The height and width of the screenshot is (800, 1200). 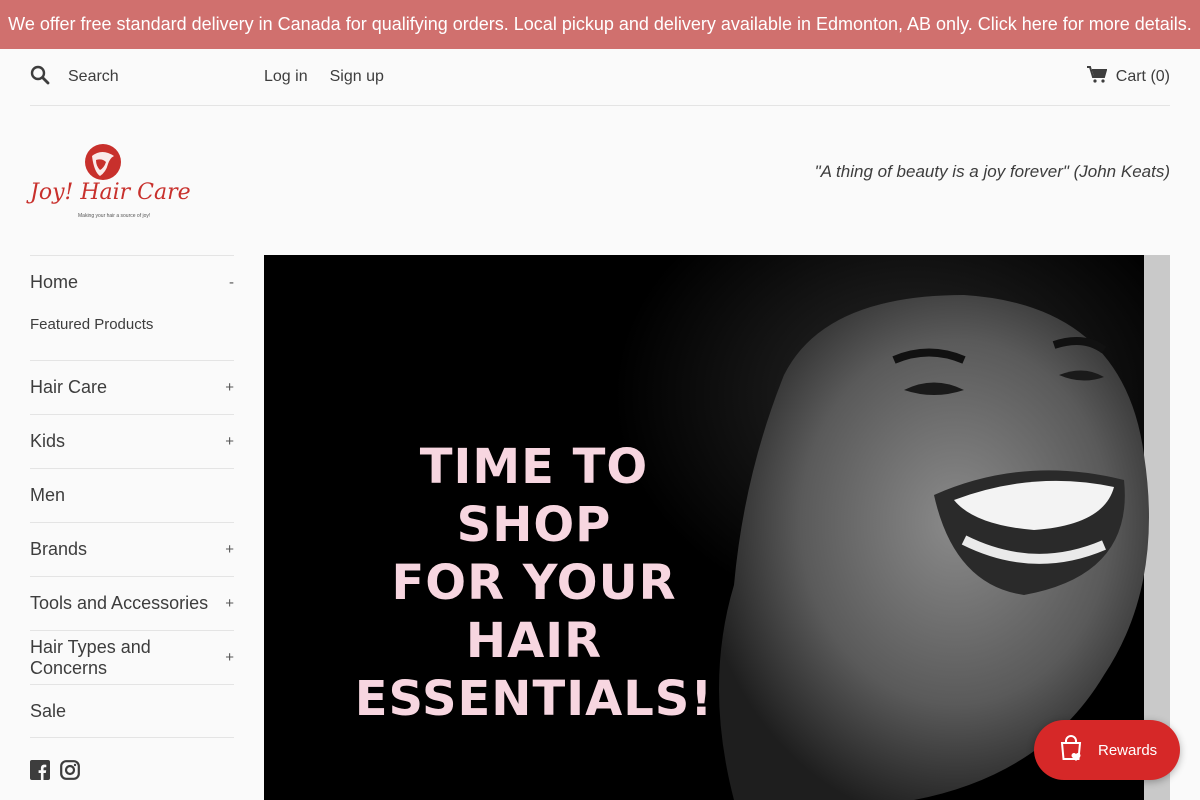 What do you see at coordinates (231, 282) in the screenshot?
I see `collapse-toggle: -` at bounding box center [231, 282].